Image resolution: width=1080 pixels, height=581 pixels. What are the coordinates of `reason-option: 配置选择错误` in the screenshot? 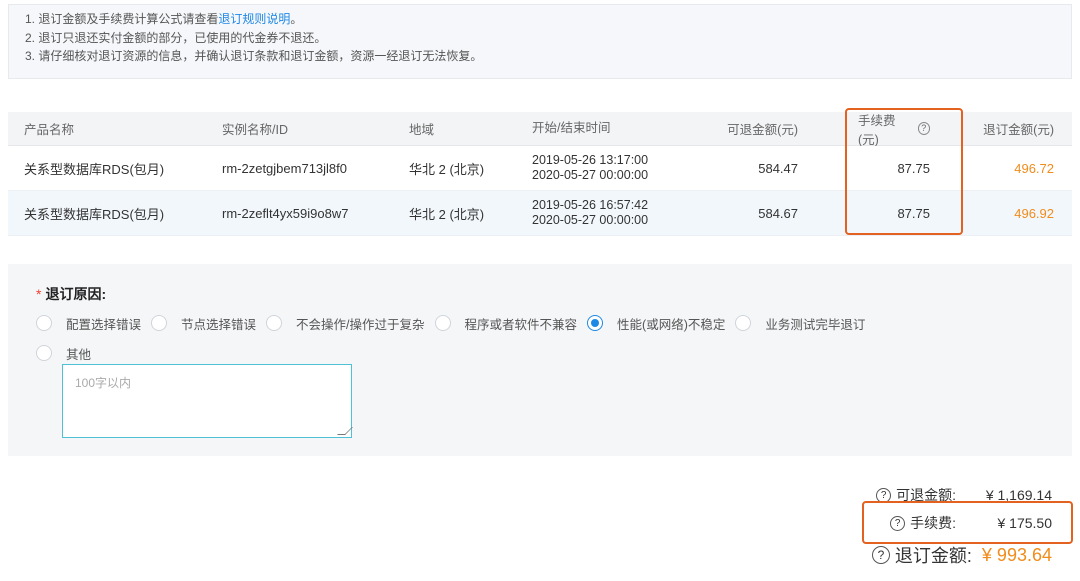 It's located at (88, 323).